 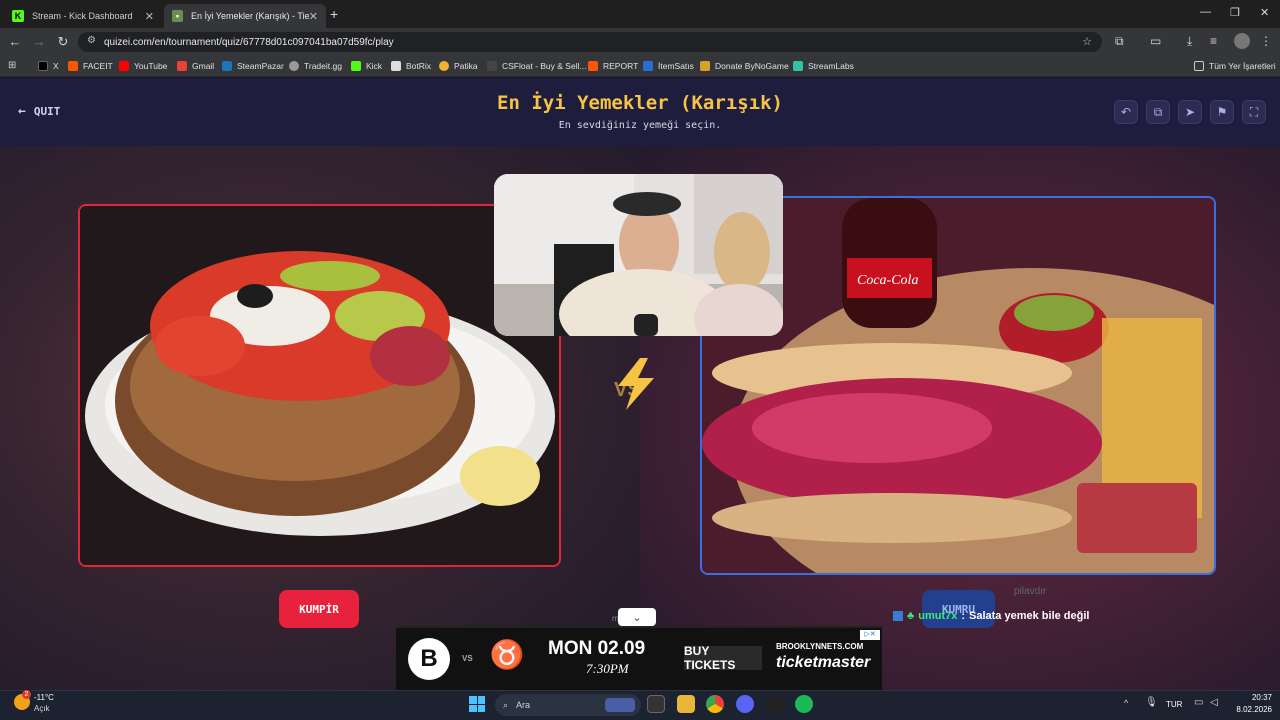 What do you see at coordinates (887, 280) in the screenshot?
I see `svg-text: Coca-Cola` at bounding box center [887, 280].